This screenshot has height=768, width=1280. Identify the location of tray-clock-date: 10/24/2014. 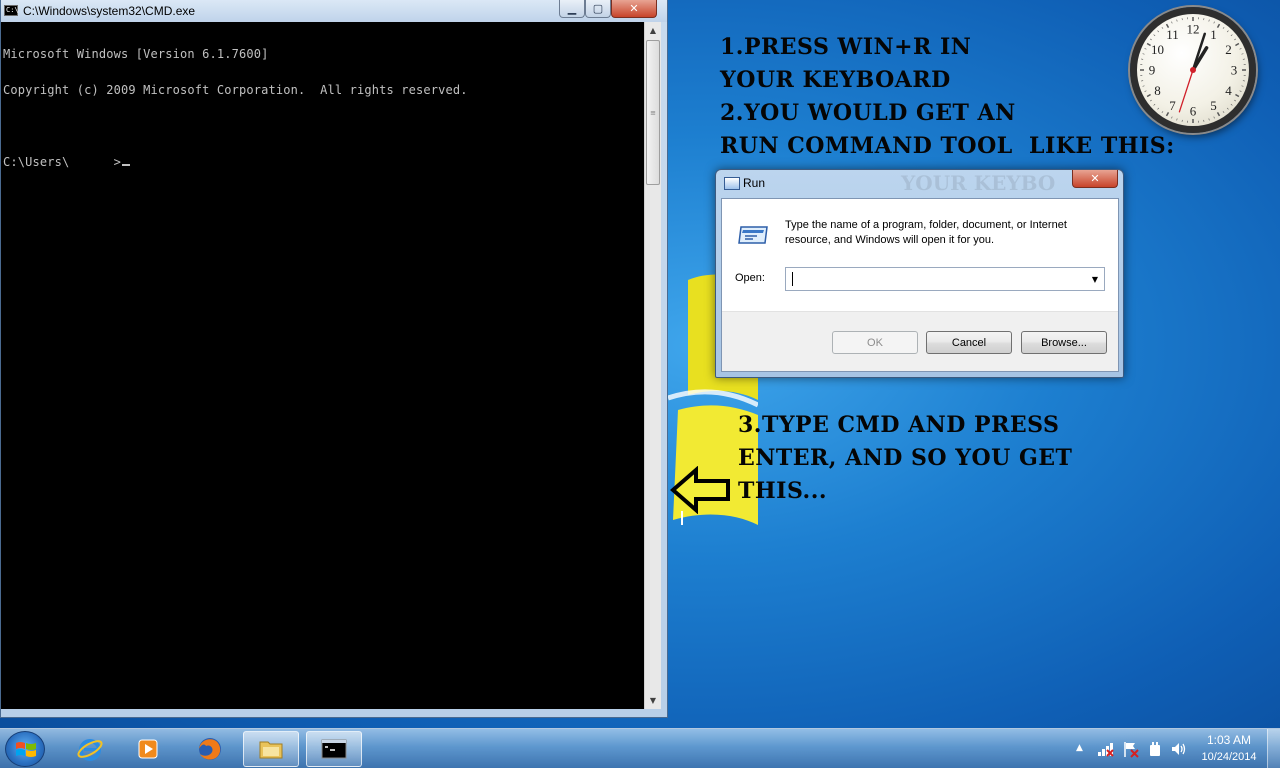
(1229, 757).